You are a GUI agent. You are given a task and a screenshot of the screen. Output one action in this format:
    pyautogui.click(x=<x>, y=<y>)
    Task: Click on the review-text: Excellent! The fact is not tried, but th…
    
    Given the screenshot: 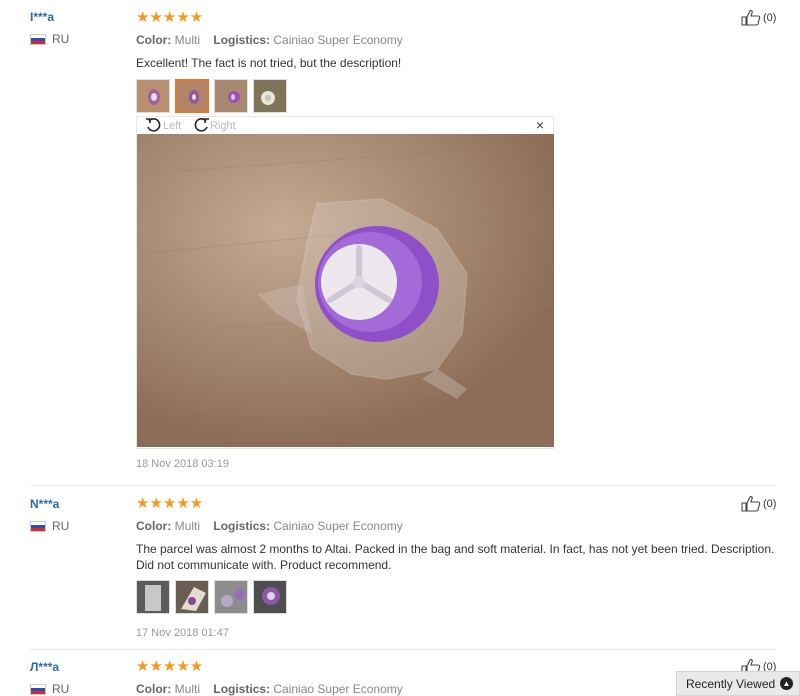 What is the action you would take?
    pyautogui.click(x=269, y=63)
    